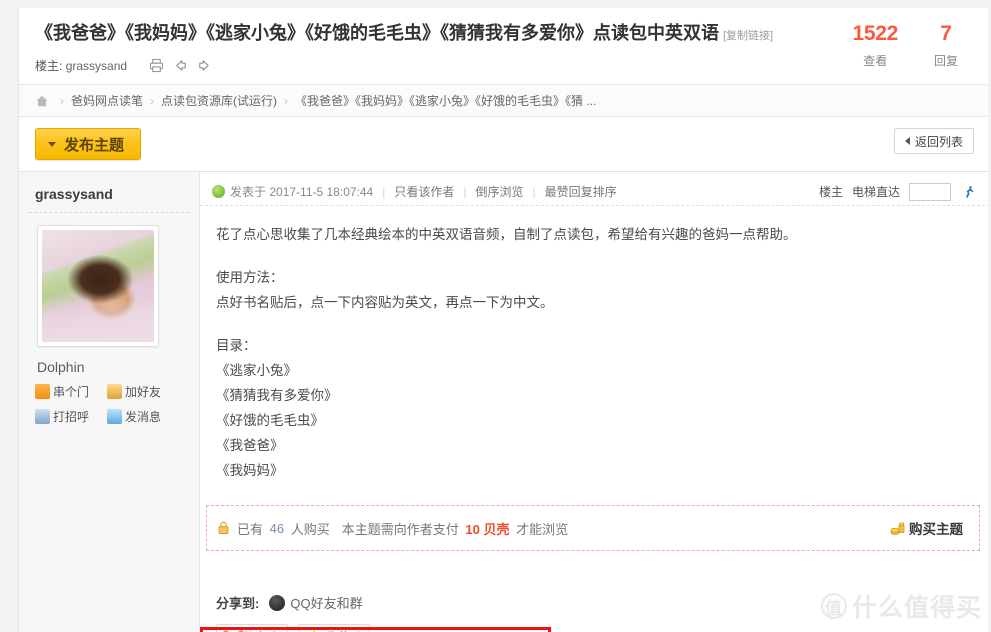 This screenshot has height=632, width=991. I want to click on visit-home-link: 串个门, so click(68, 391).